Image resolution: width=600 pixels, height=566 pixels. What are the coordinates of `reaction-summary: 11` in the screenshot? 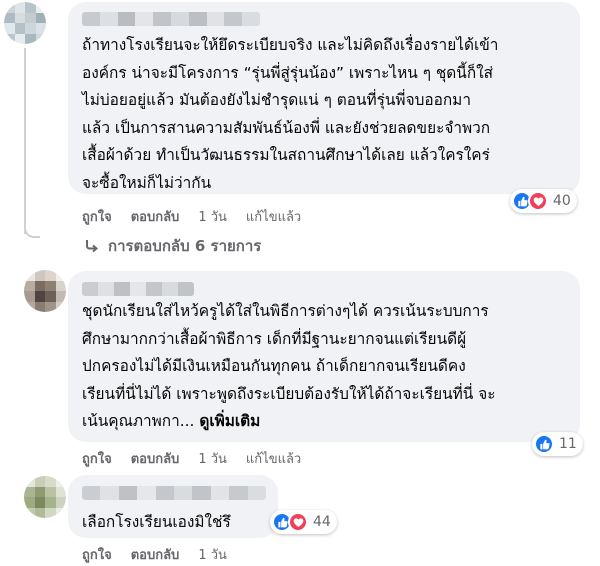 It's located at (557, 444).